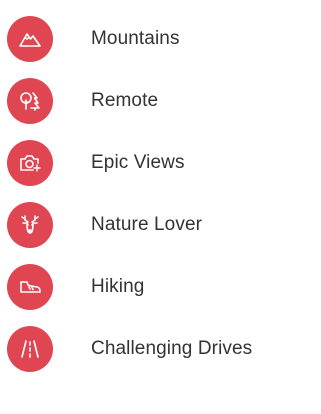  What do you see at coordinates (30, 225) in the screenshot?
I see `deer-icon` at bounding box center [30, 225].